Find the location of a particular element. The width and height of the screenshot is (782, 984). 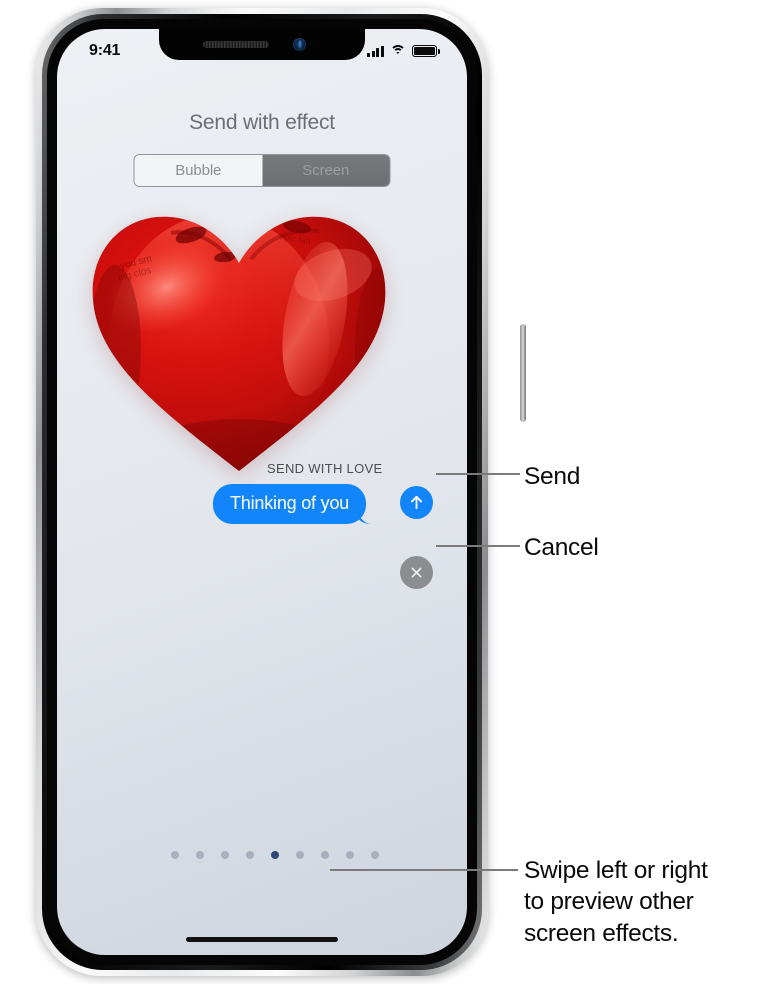

signal-bars-icon is located at coordinates (375, 51).